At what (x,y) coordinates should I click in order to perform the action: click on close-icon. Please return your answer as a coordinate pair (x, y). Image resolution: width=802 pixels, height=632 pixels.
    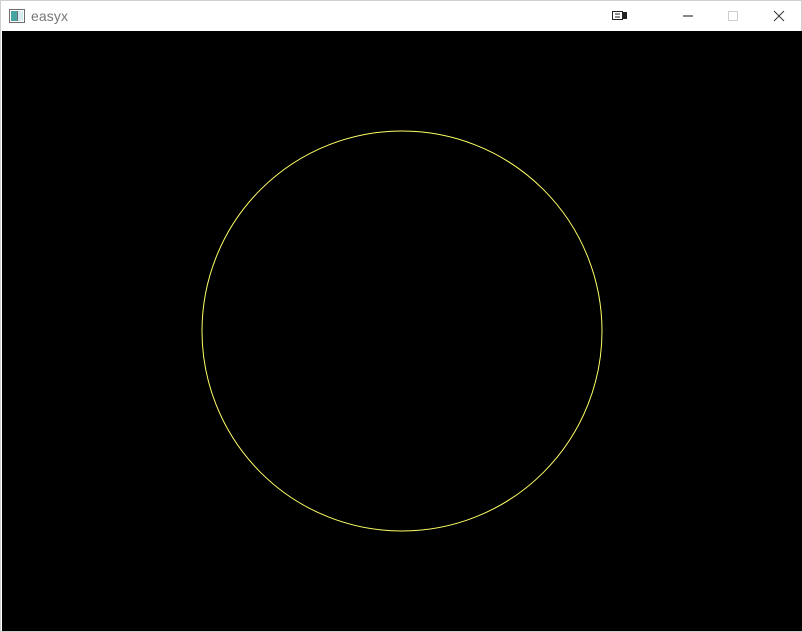
    Looking at the image, I should click on (779, 16).